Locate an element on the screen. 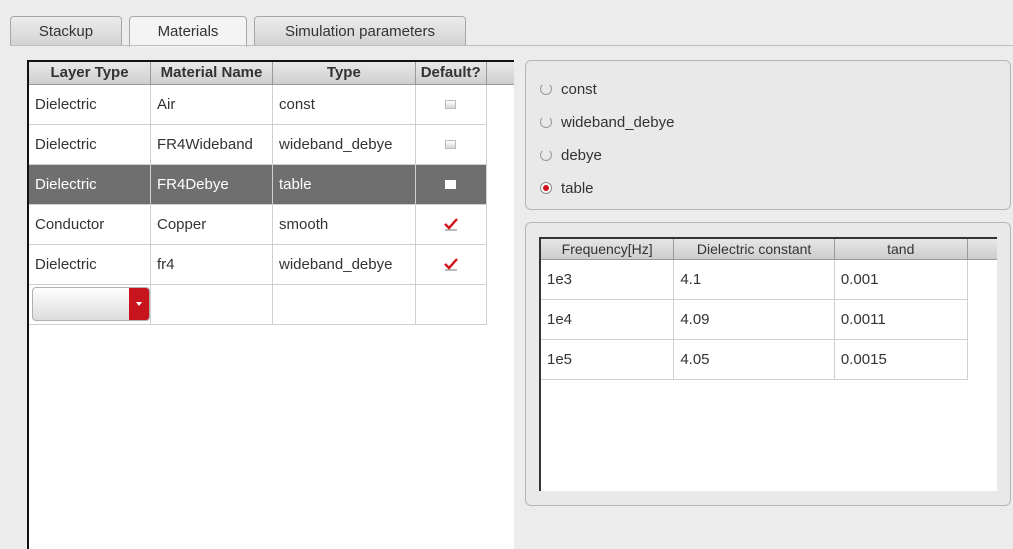  table-row: 1e3 4.1 0.001 is located at coordinates (769, 279).